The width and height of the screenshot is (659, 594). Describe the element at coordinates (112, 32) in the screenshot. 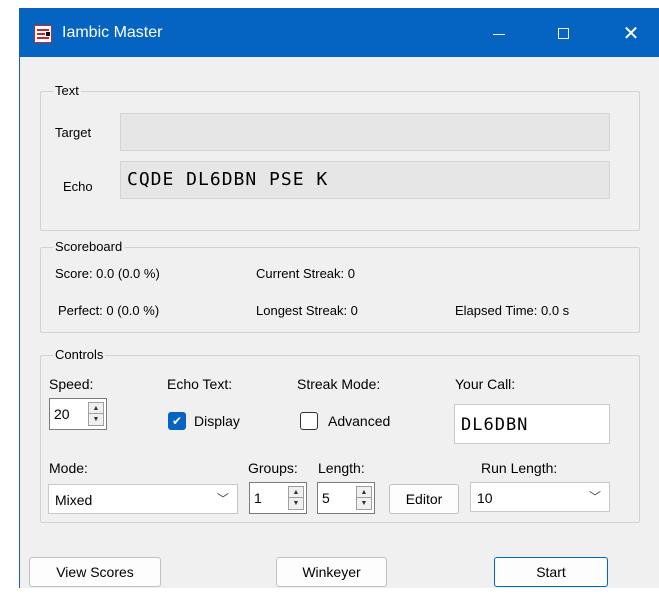

I see `window-title: Iambic Master` at that location.